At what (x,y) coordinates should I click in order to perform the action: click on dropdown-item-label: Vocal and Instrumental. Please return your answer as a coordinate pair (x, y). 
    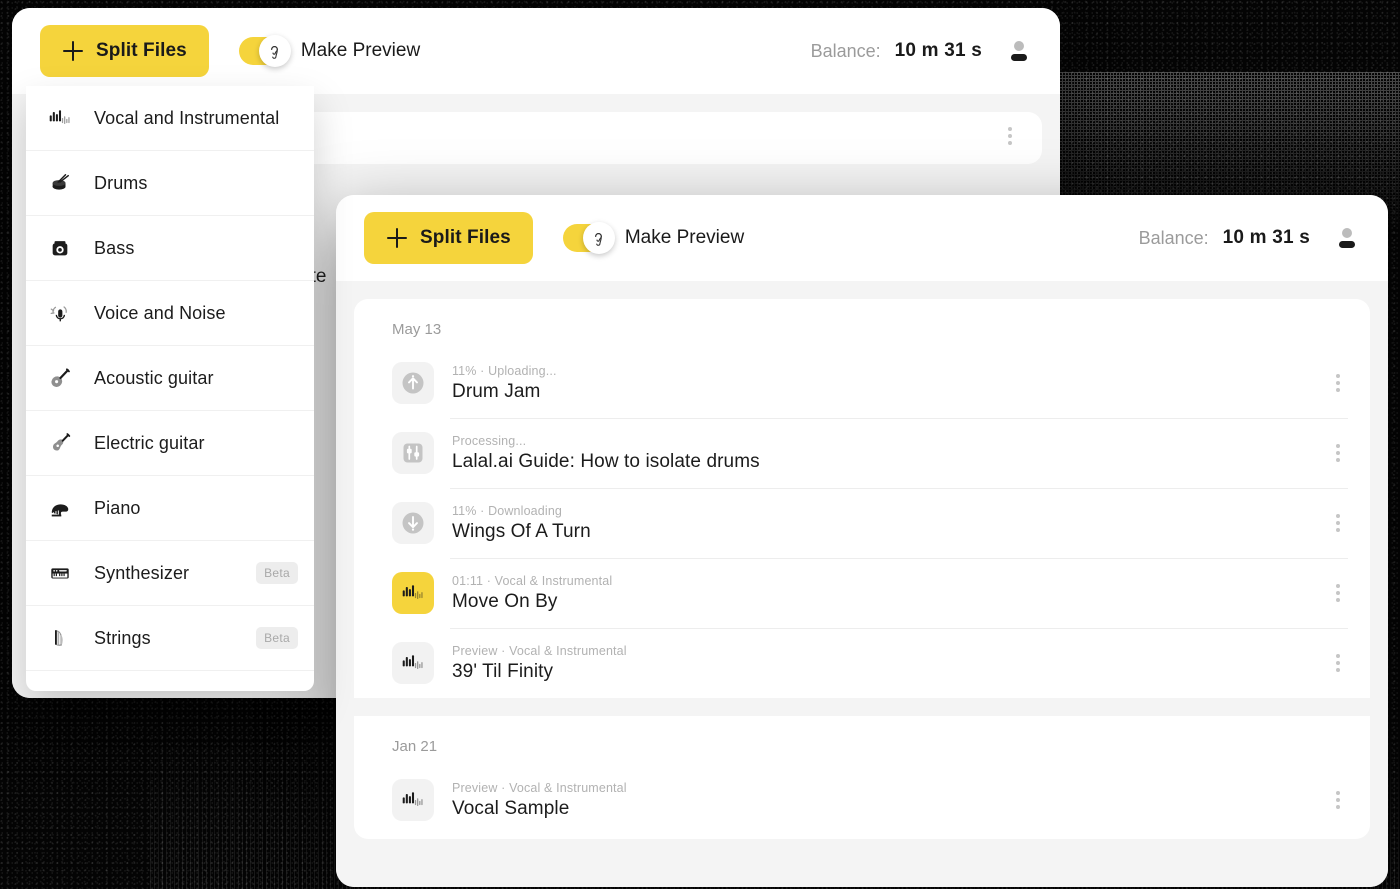
    Looking at the image, I should click on (187, 117).